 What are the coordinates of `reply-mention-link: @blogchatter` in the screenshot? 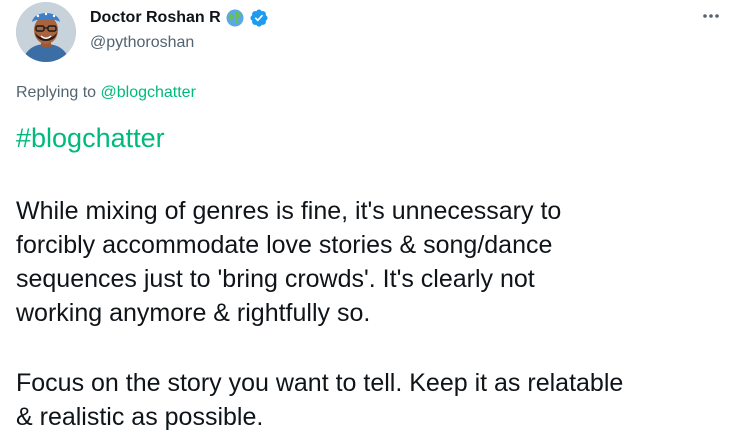 It's located at (148, 92).